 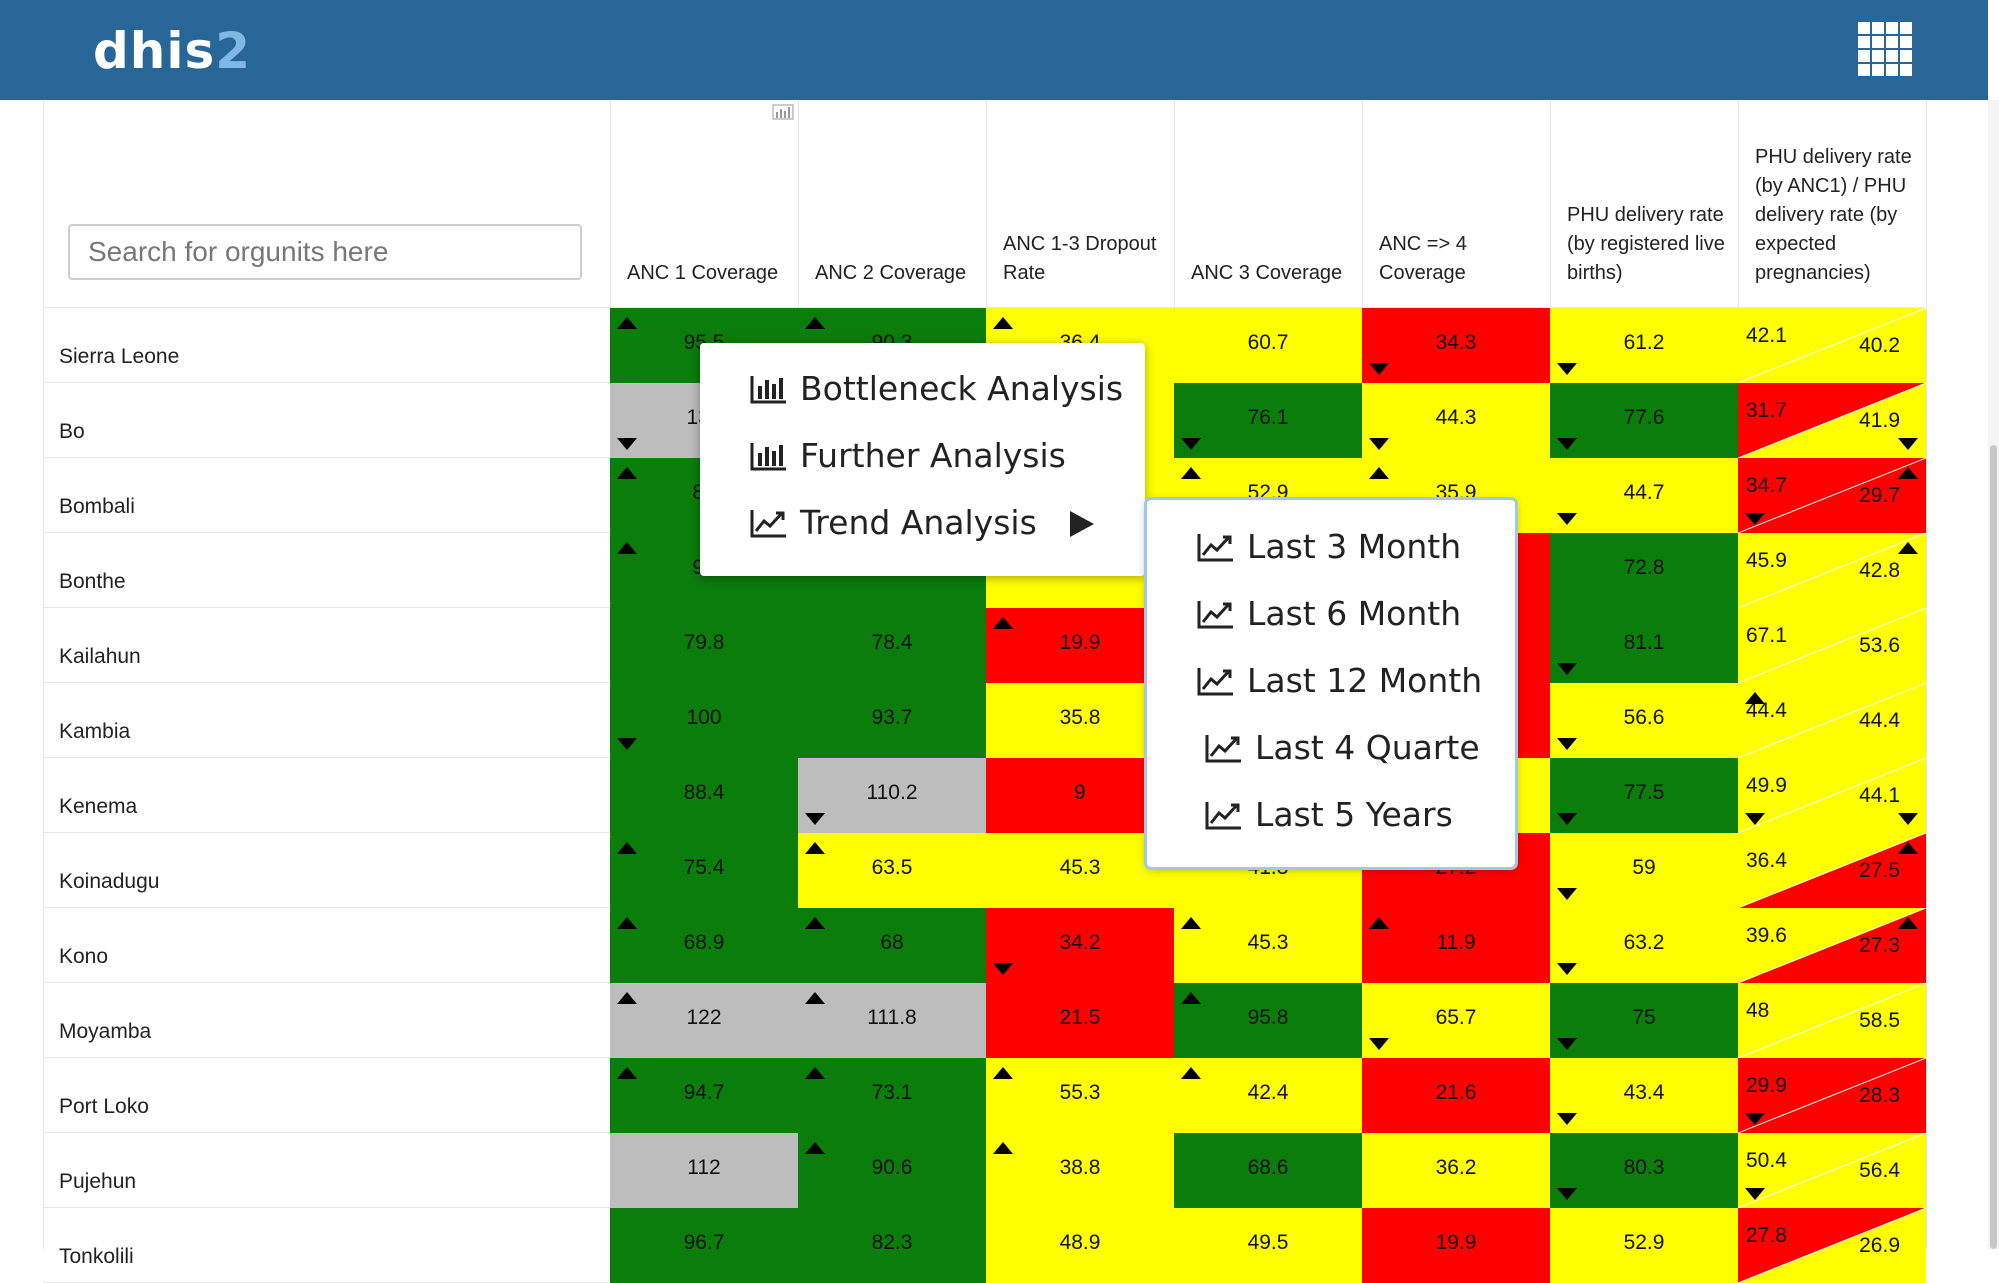 What do you see at coordinates (1993, 847) in the screenshot?
I see `scrollbar-thumb` at bounding box center [1993, 847].